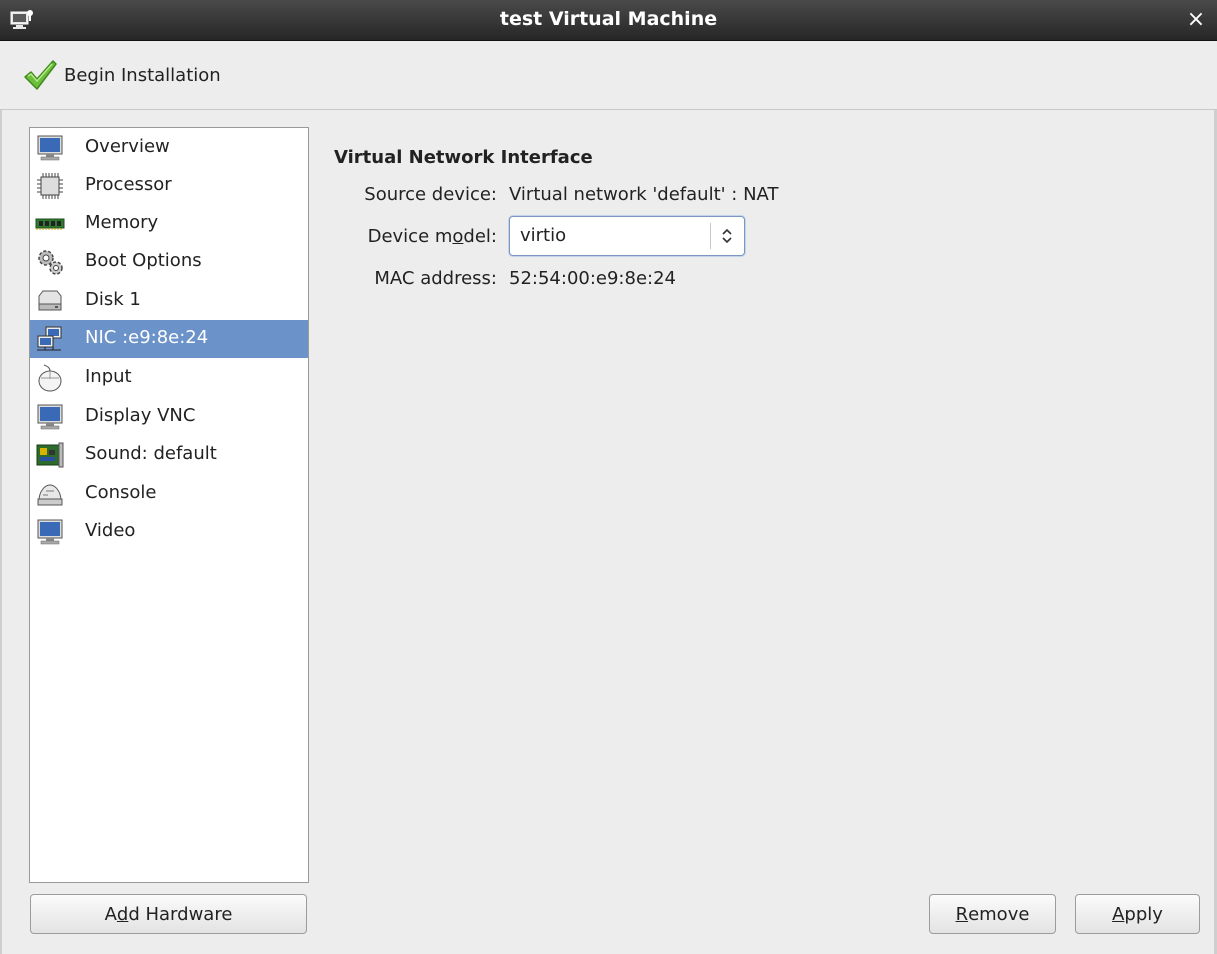 This screenshot has width=1217, height=954. What do you see at coordinates (143, 260) in the screenshot?
I see `sidebar-item-label: Boot Options` at bounding box center [143, 260].